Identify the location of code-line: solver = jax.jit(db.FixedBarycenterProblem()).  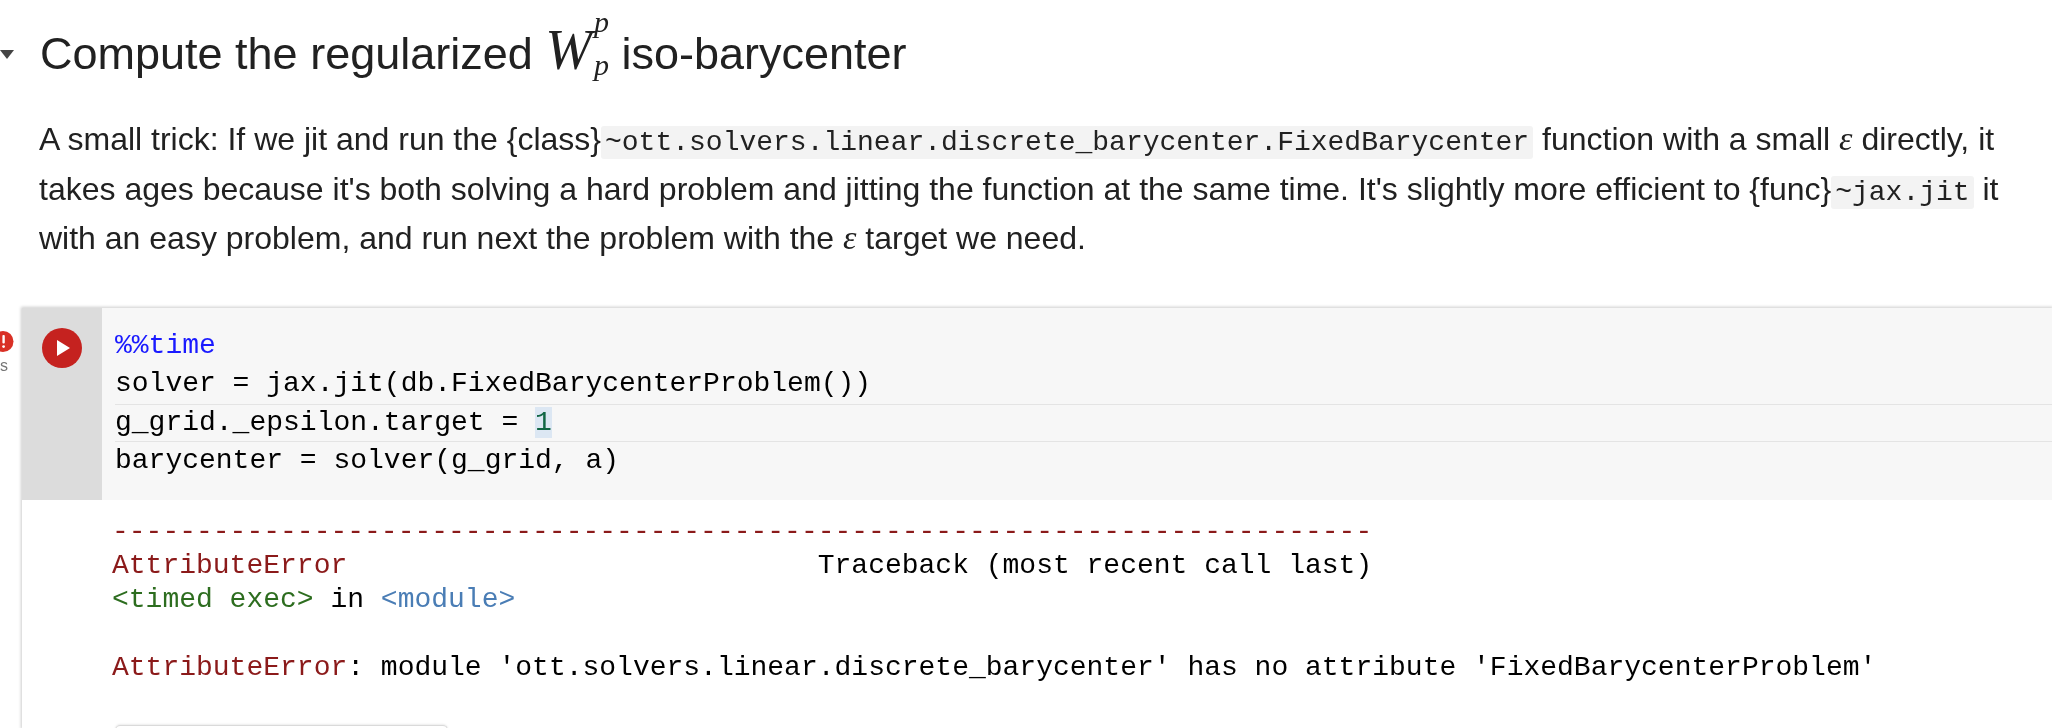
(494, 384).